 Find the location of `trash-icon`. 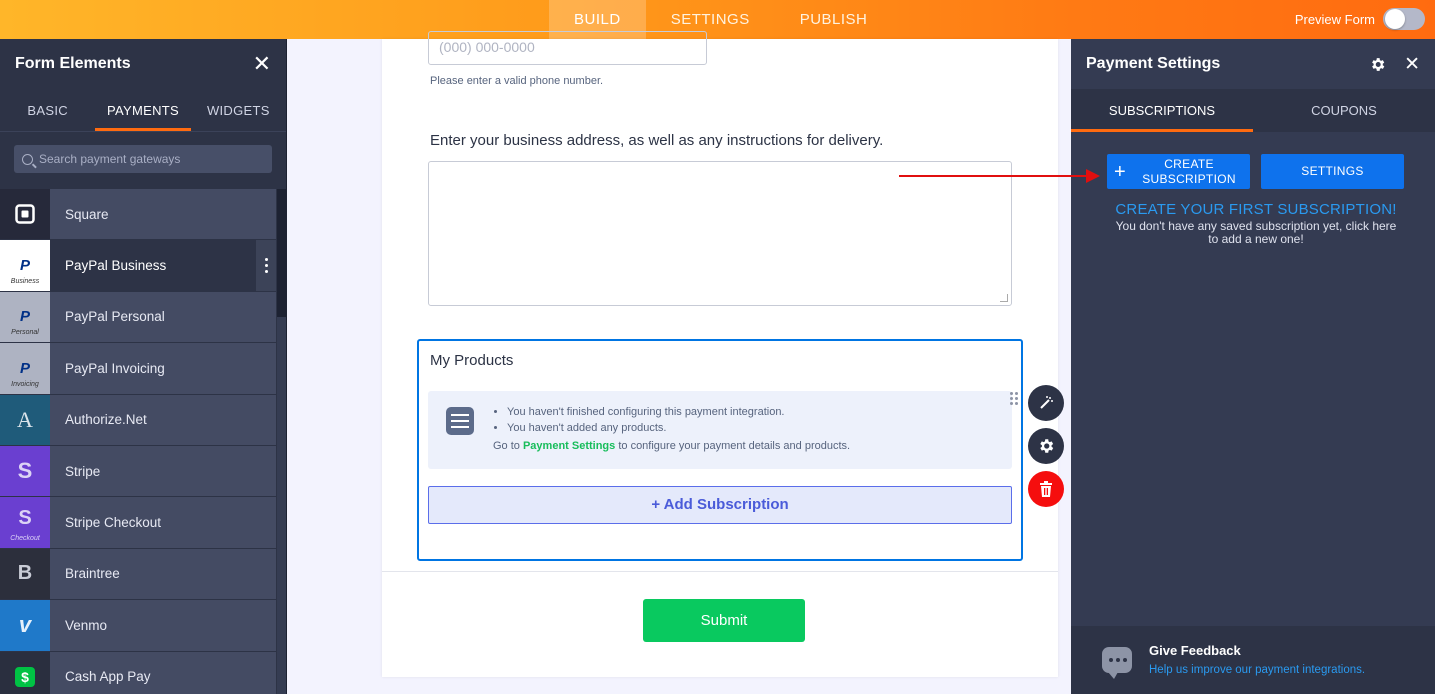

trash-icon is located at coordinates (1046, 489).